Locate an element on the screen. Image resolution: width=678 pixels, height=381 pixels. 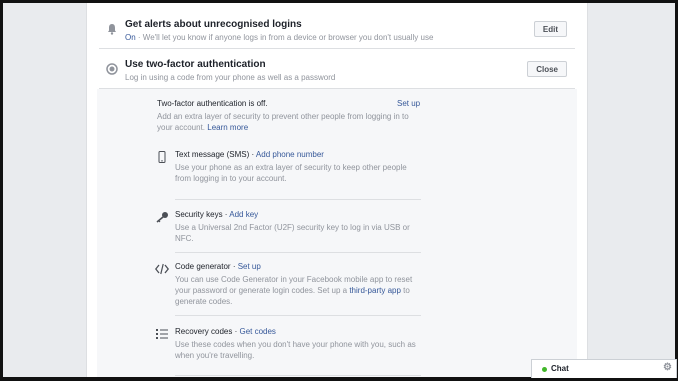
screen-border-left is located at coordinates (1, 190).